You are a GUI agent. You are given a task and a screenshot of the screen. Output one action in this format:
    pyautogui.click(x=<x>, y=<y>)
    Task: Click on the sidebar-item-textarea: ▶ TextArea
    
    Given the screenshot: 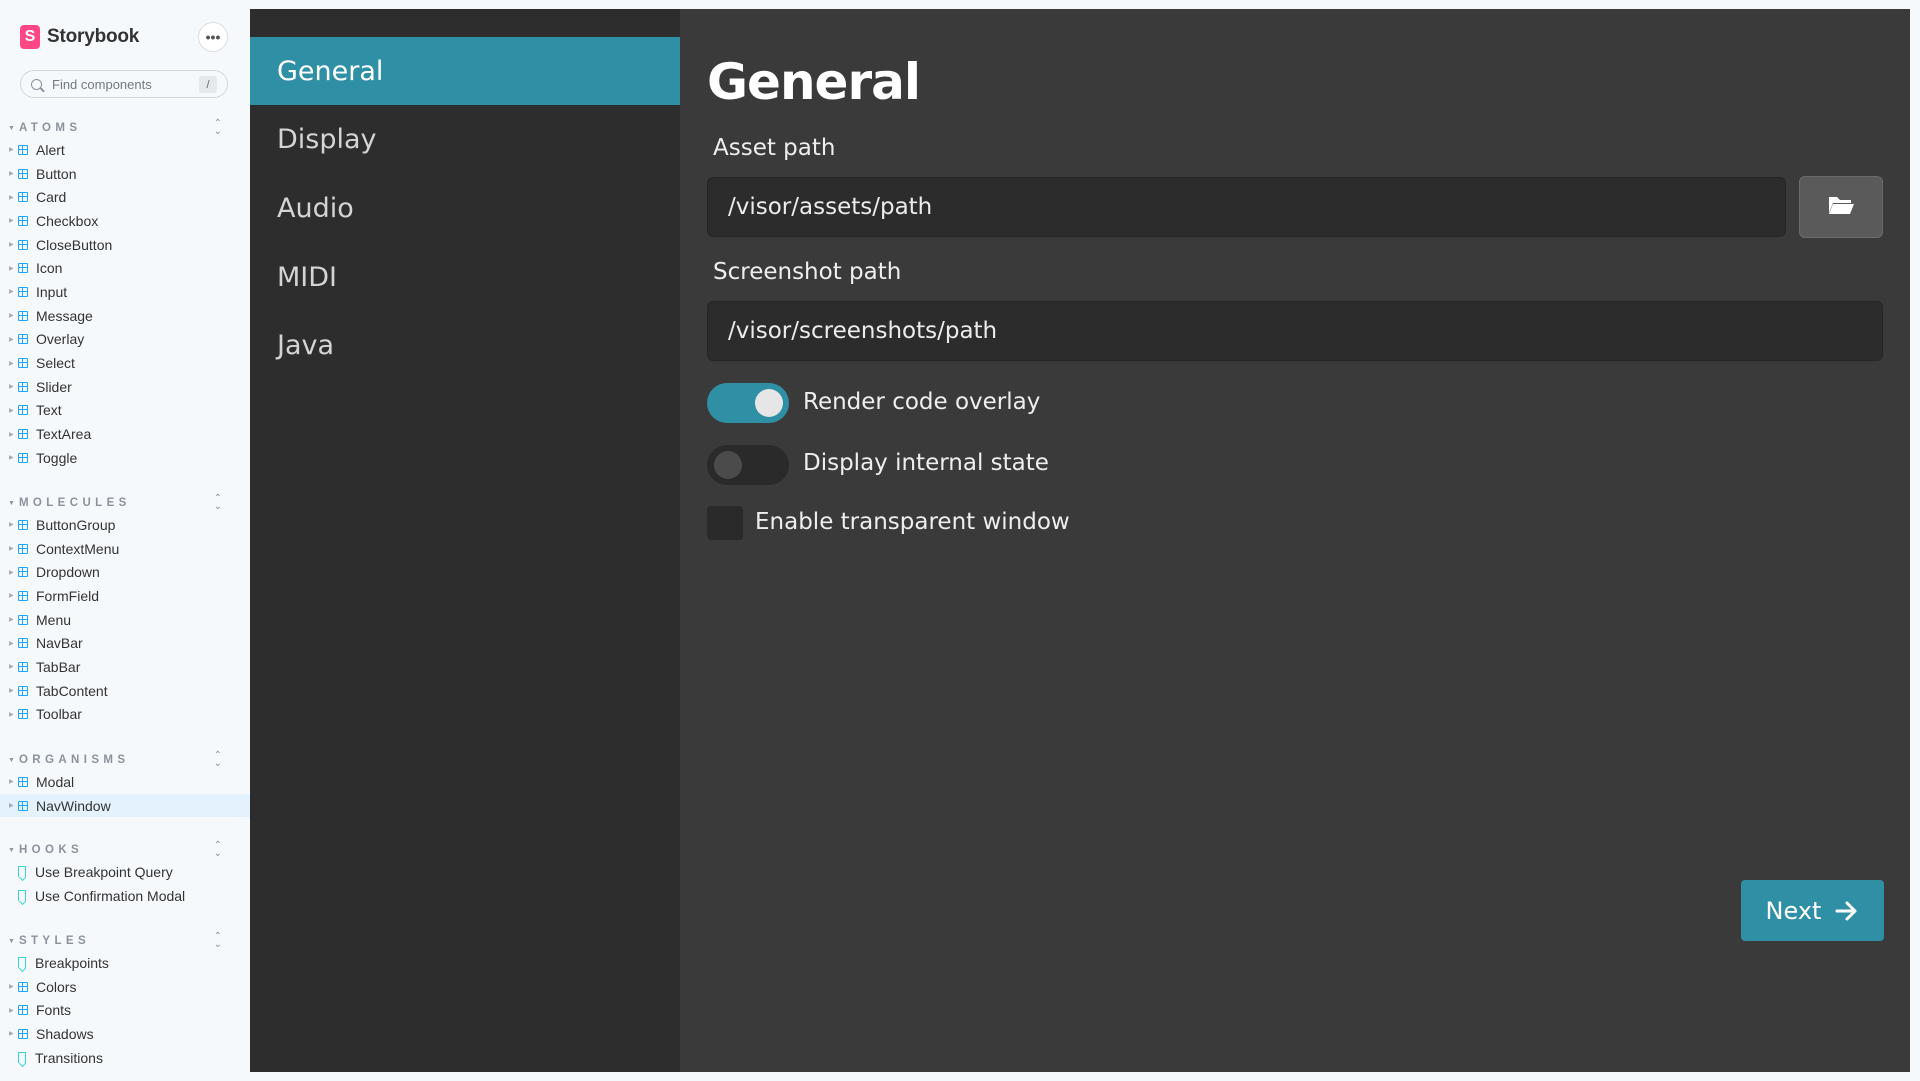 What is the action you would take?
    pyautogui.click(x=125, y=434)
    